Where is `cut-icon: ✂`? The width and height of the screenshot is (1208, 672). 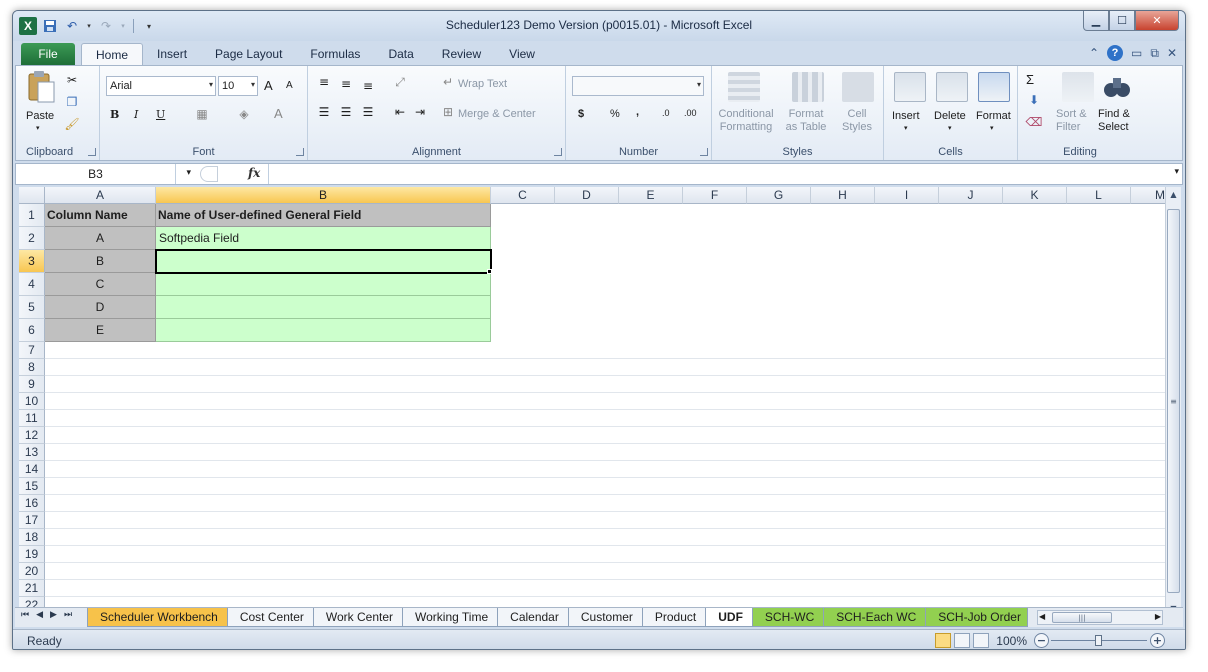
cut-icon: ✂ is located at coordinates (72, 80).